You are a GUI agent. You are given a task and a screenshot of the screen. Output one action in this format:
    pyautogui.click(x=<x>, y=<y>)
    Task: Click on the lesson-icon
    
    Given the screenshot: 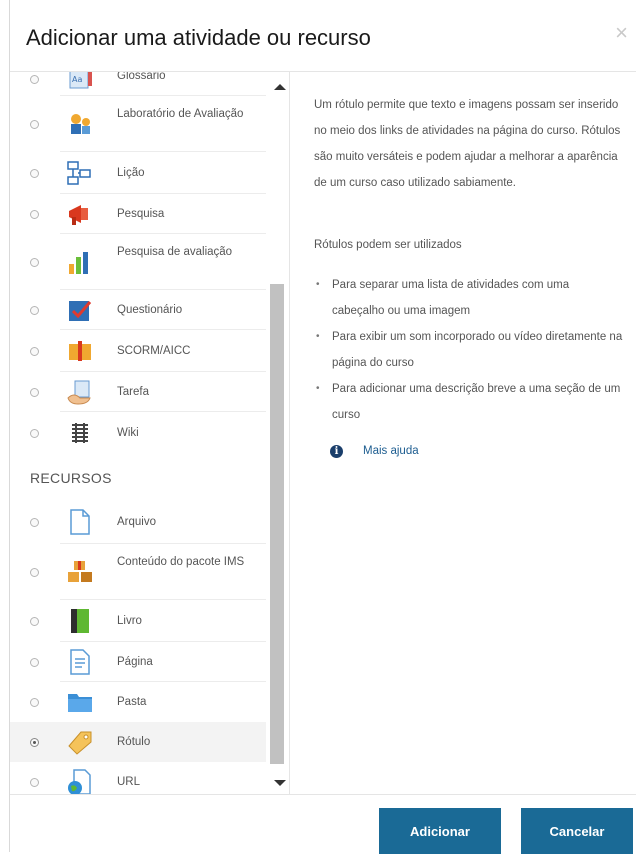 What is the action you would take?
    pyautogui.click(x=79, y=173)
    